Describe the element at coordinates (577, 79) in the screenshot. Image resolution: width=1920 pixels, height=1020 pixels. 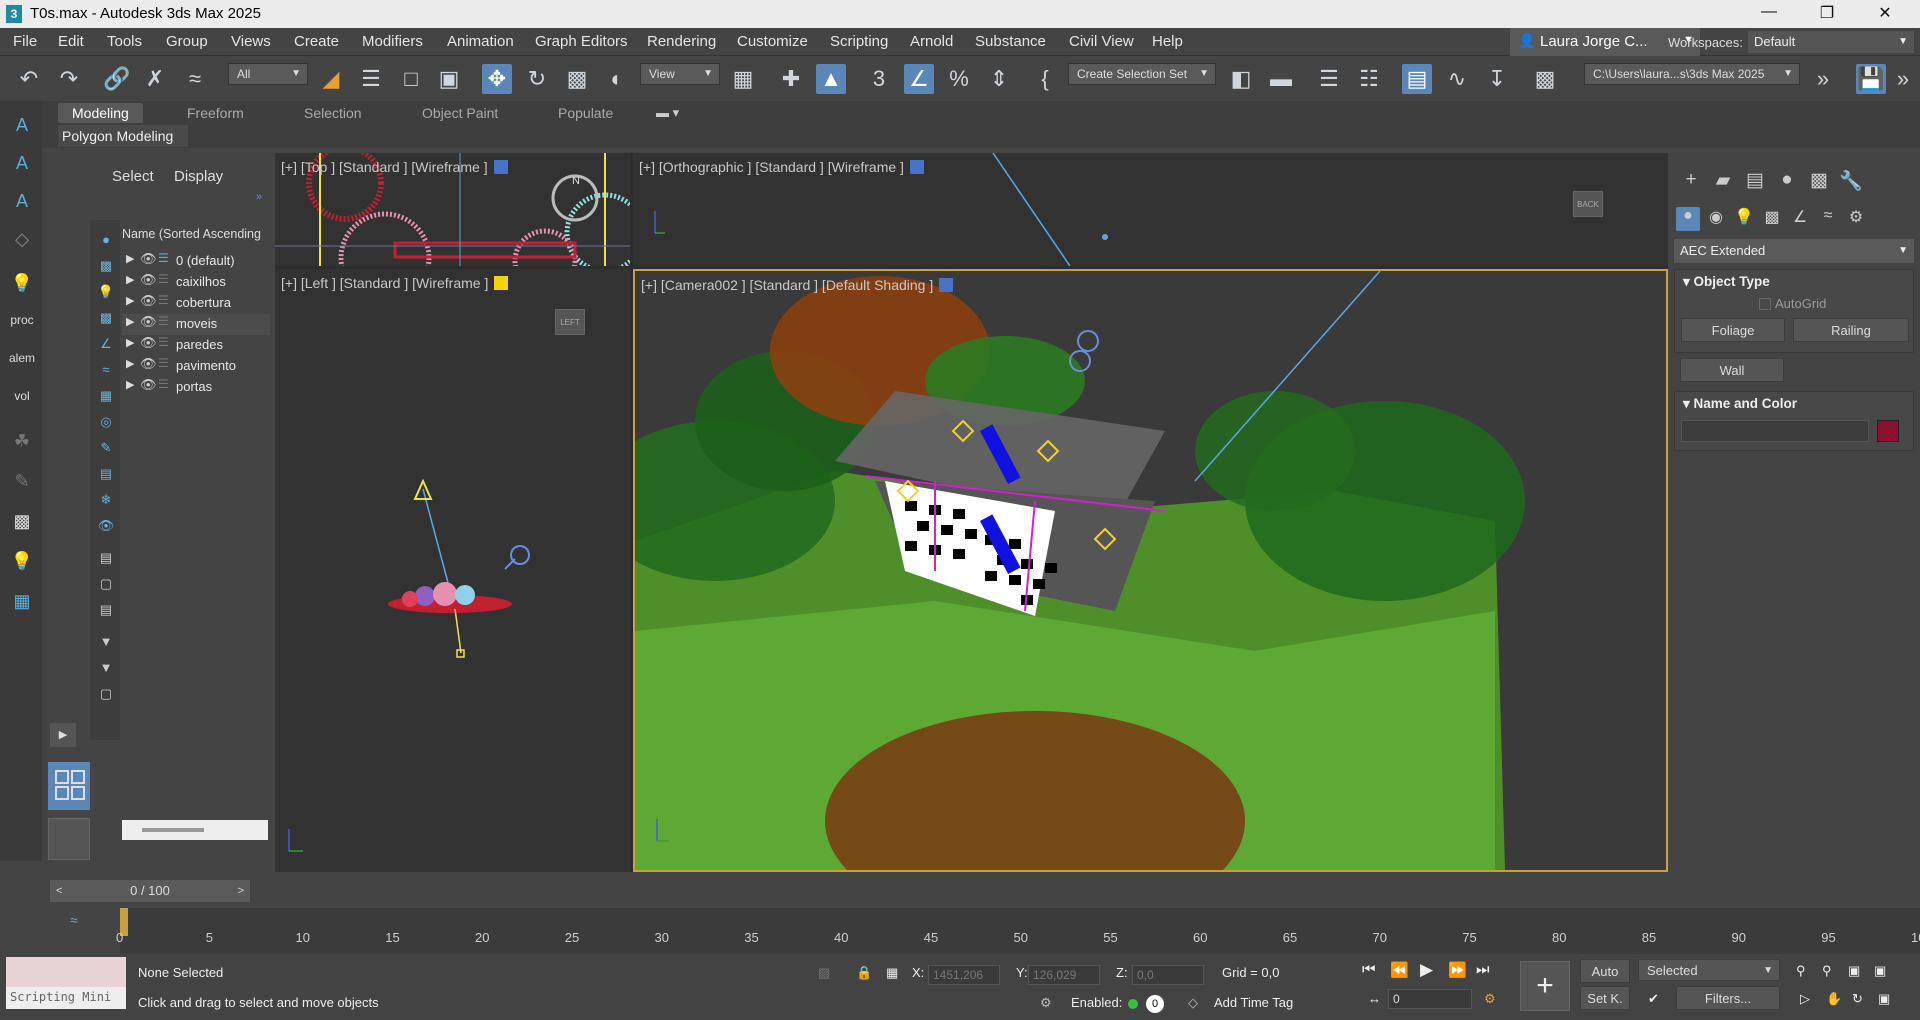
I see `select-and-scale-icon: ▩` at that location.